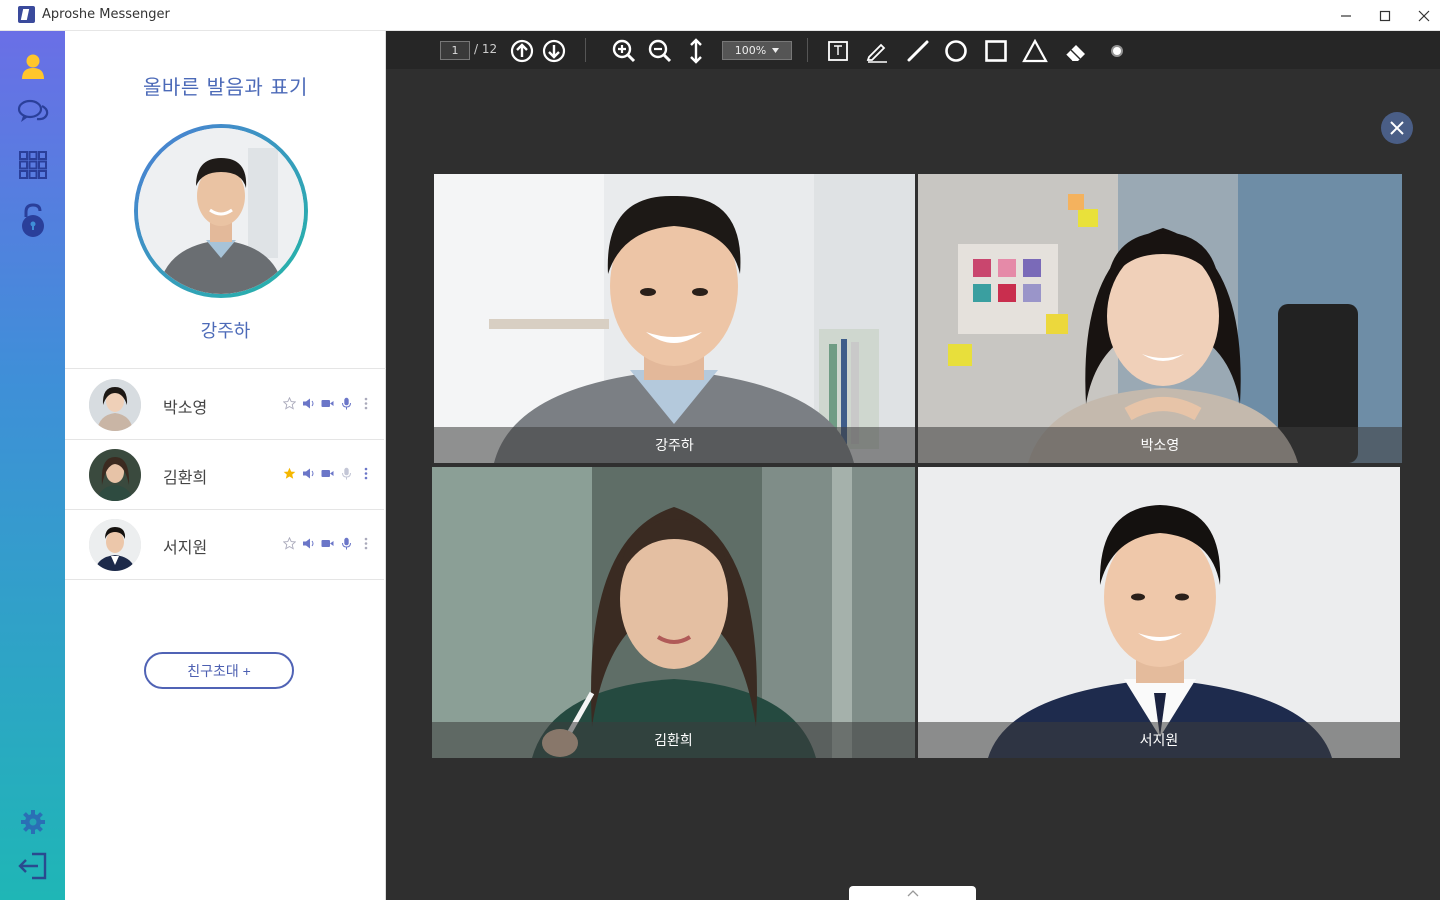 Image resolution: width=1440 pixels, height=900 pixels. What do you see at coordinates (1159, 740) in the screenshot?
I see `tile-caption: 서지원` at bounding box center [1159, 740].